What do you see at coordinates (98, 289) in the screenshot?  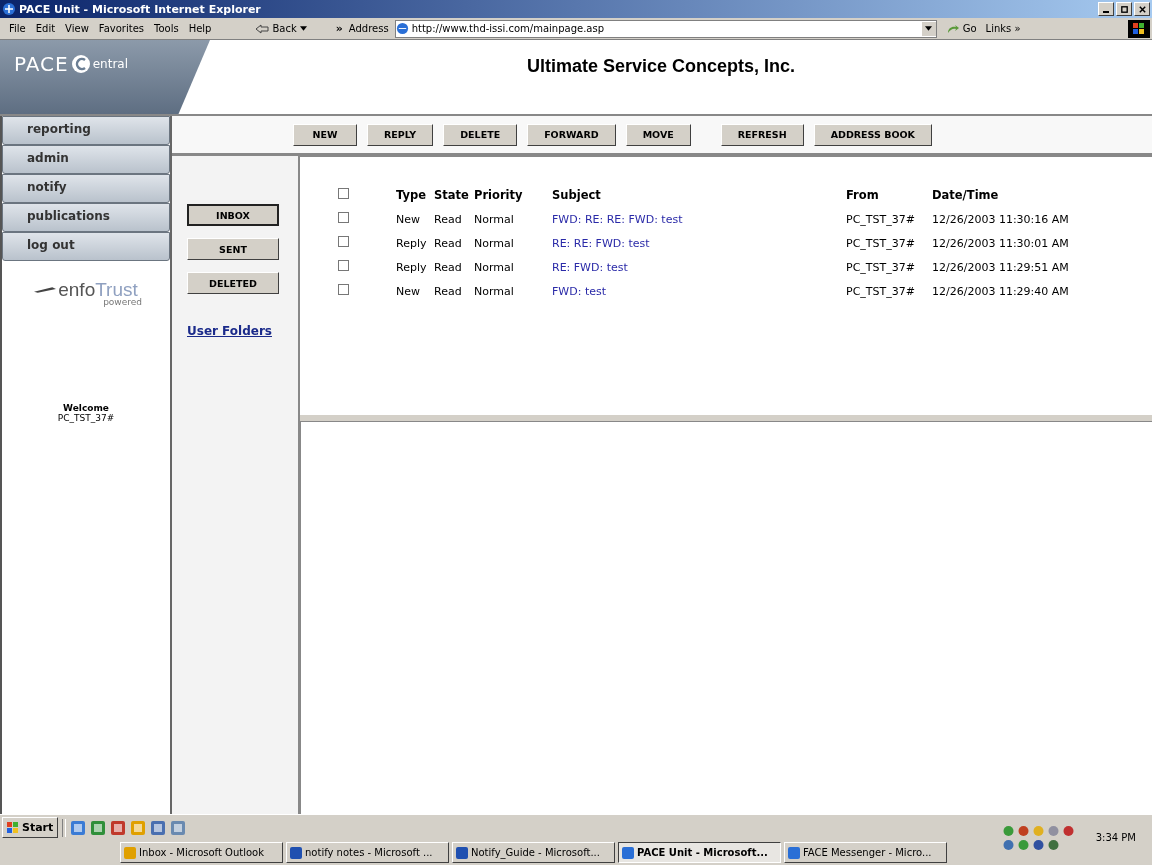 I see `brand-name: enfoTrust` at bounding box center [98, 289].